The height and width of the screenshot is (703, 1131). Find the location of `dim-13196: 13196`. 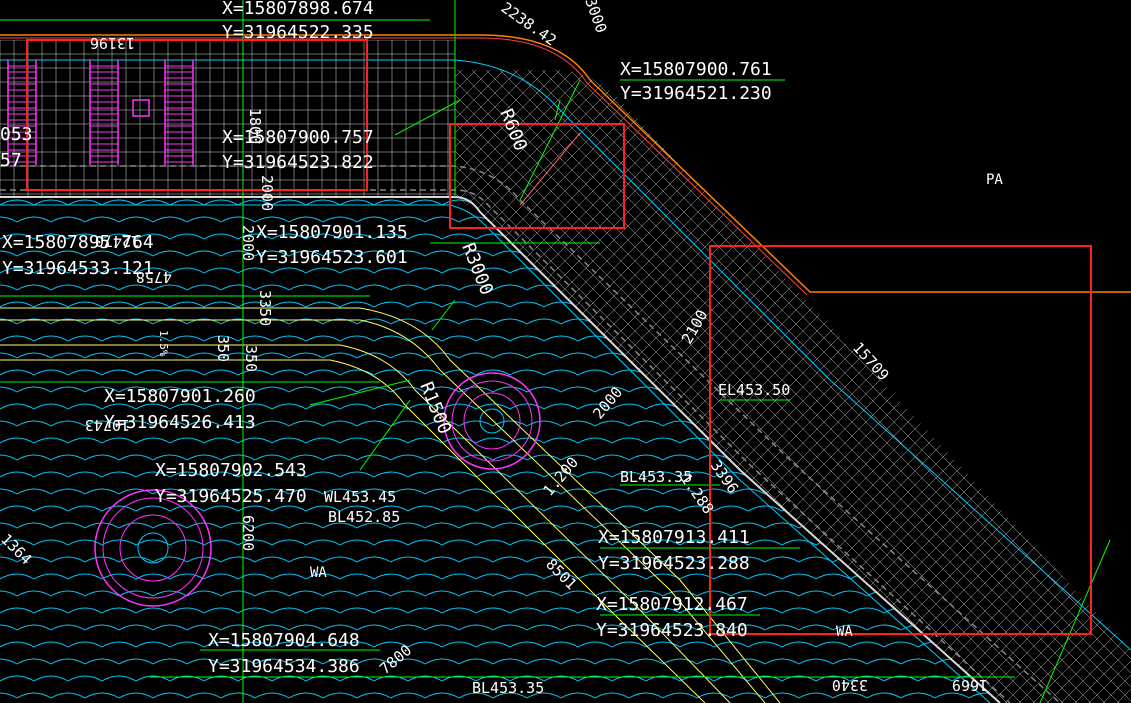

dim-13196: 13196 is located at coordinates (112, 43).